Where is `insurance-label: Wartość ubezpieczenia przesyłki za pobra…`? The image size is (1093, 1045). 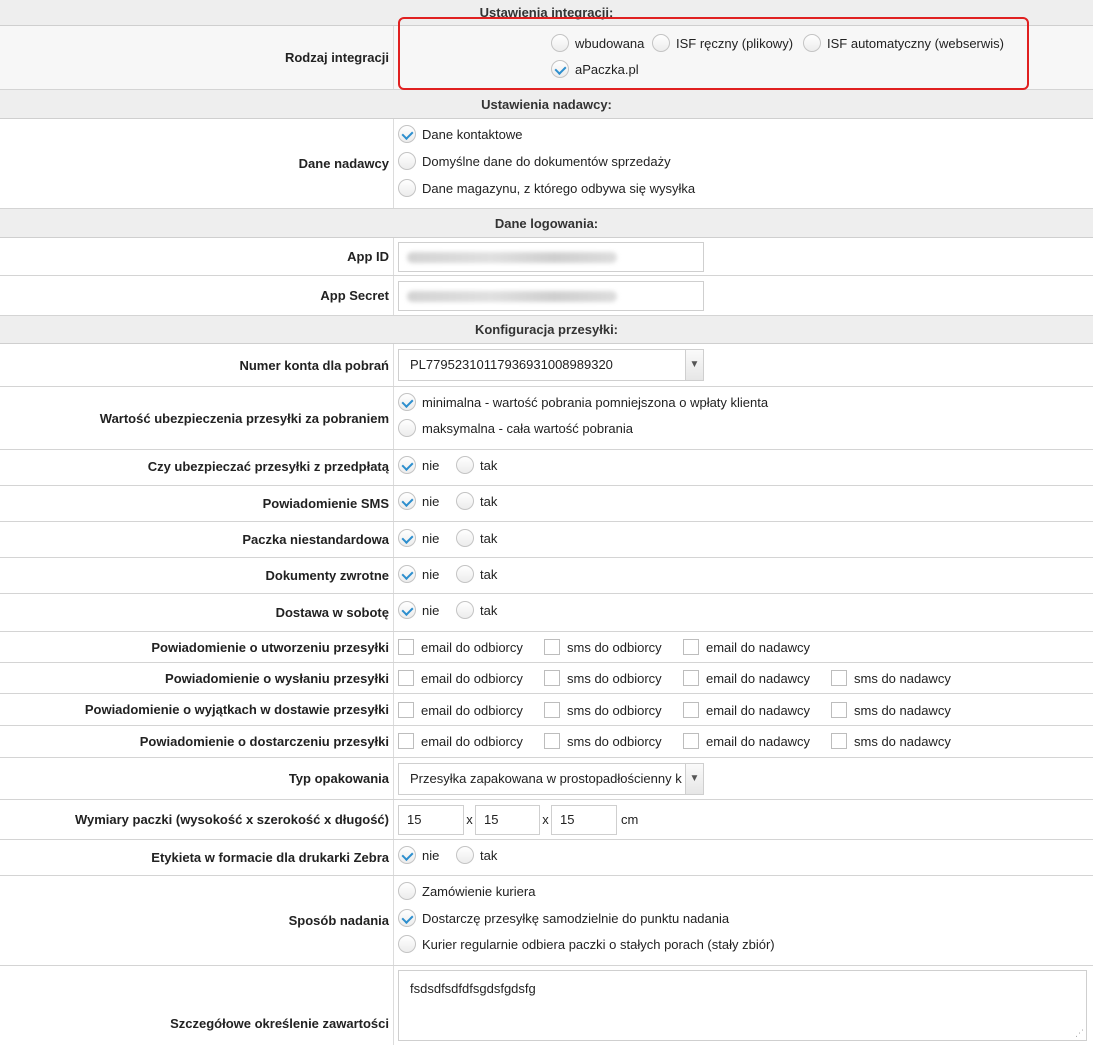
insurance-label: Wartość ubezpieczenia przesyłki za pobra… is located at coordinates (244, 418).